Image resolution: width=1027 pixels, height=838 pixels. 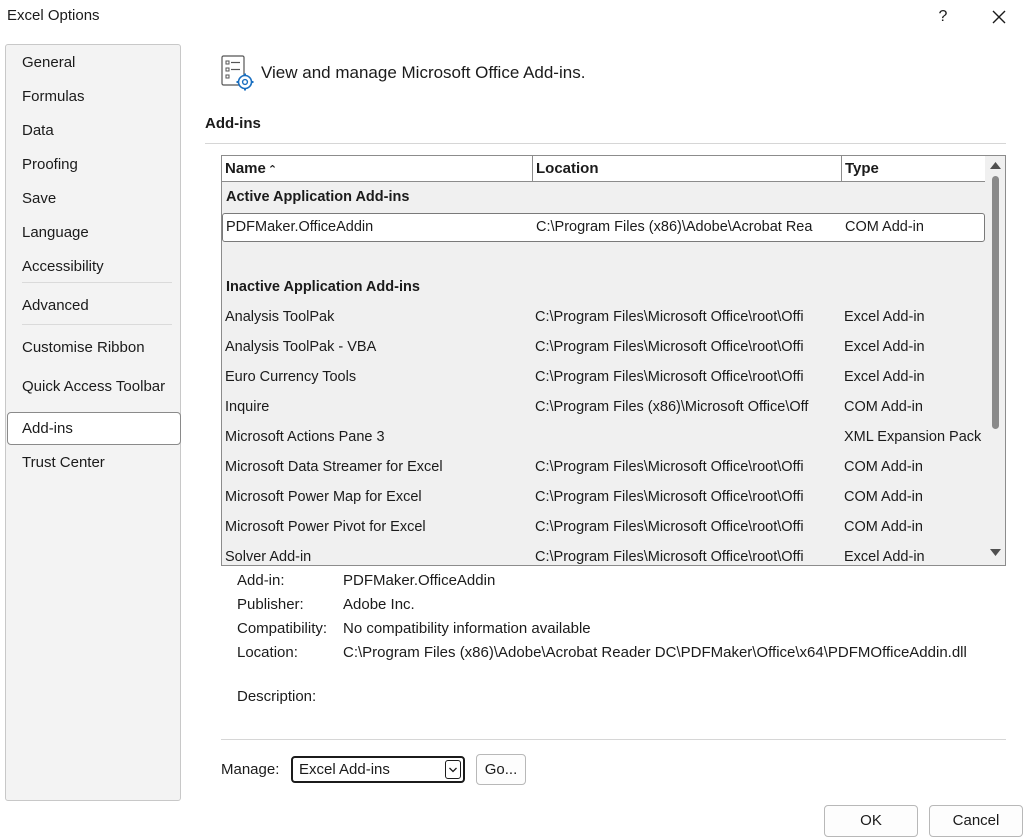 I want to click on section-title: Add-ins, so click(x=233, y=123).